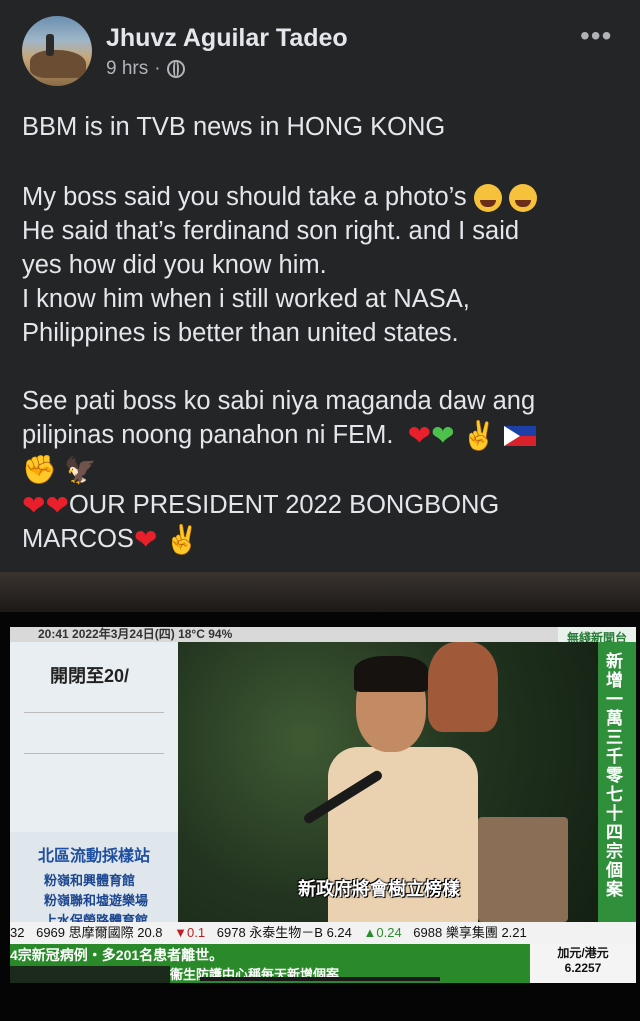  What do you see at coordinates (596, 36) in the screenshot?
I see `more-options-icon: •••` at bounding box center [596, 36].